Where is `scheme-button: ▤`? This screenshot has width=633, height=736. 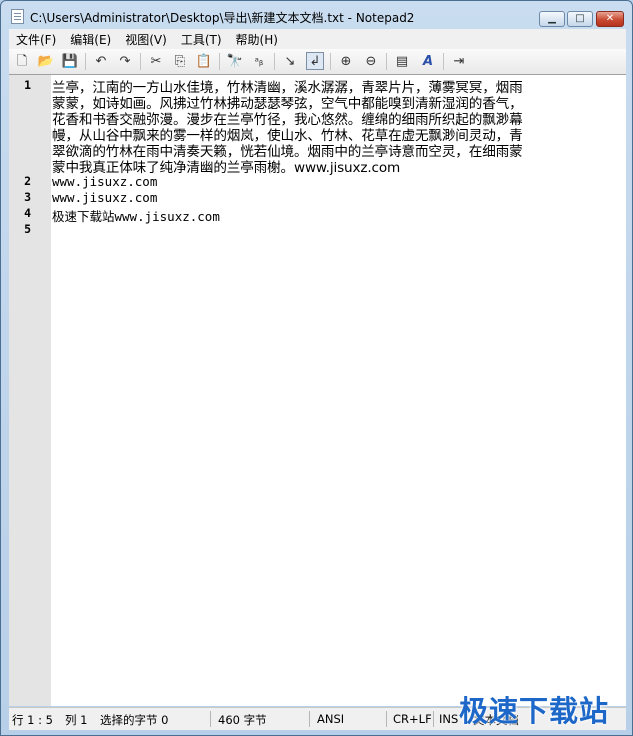 scheme-button: ▤ is located at coordinates (402, 61).